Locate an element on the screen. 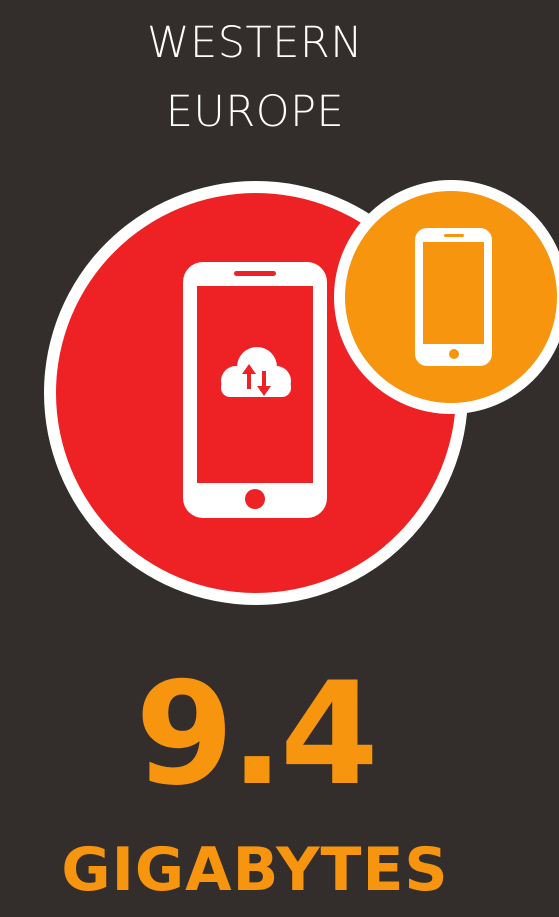 This screenshot has height=917, width=559. stat-unit: GIGABYTES is located at coordinates (255, 870).